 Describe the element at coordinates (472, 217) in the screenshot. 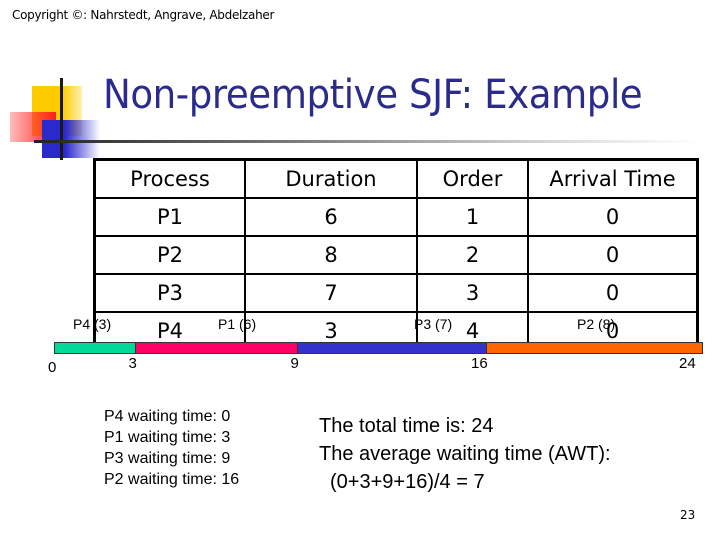

I see `table-cell: 1` at that location.